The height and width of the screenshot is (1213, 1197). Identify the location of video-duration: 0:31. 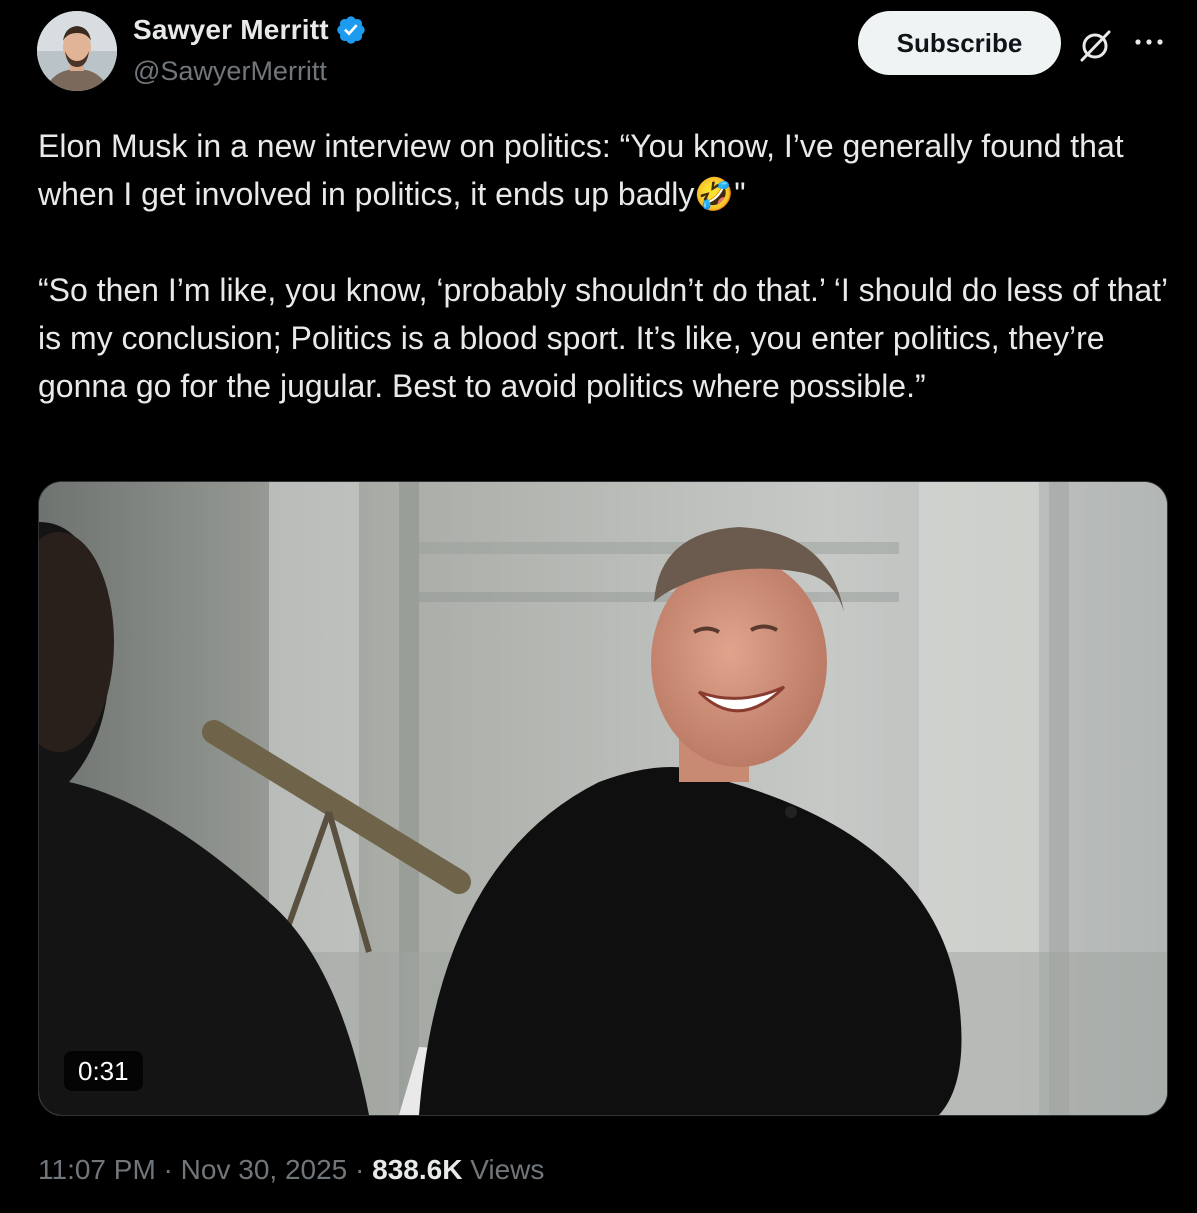
(103, 1071).